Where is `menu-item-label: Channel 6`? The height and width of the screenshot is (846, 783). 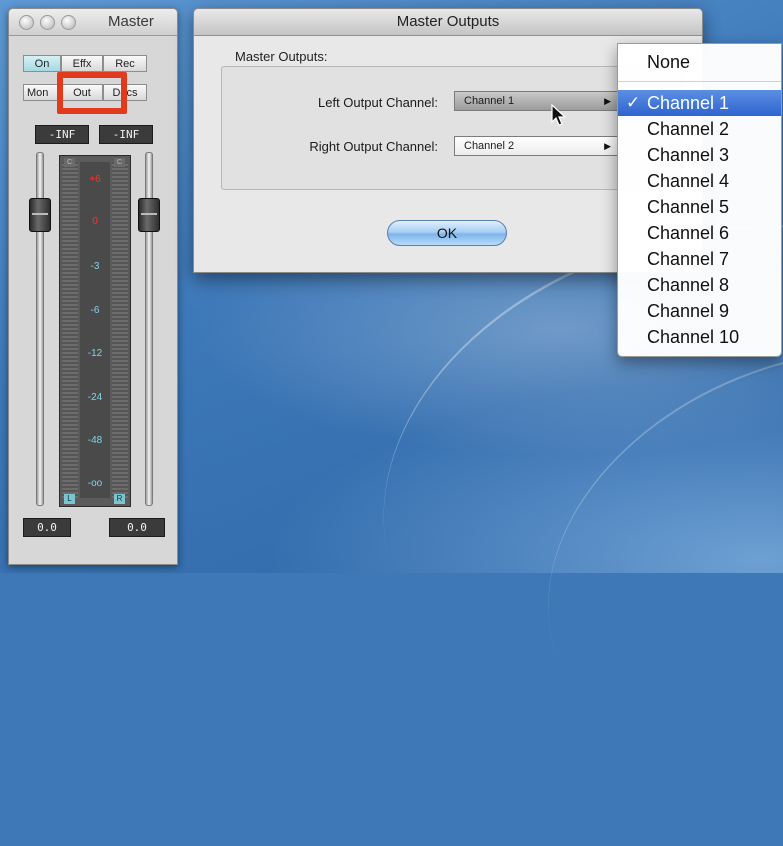
menu-item-label: Channel 6 is located at coordinates (688, 233).